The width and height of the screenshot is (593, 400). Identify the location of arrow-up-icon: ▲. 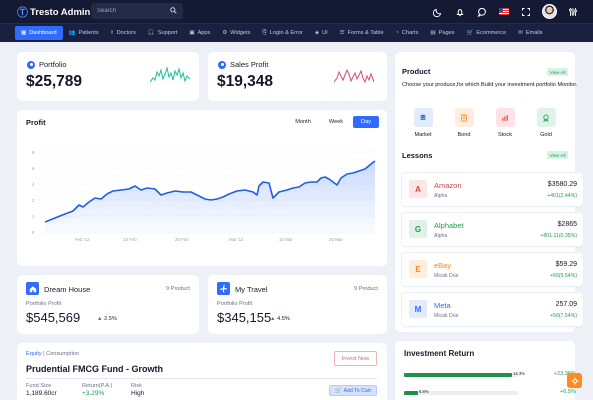
(100, 319).